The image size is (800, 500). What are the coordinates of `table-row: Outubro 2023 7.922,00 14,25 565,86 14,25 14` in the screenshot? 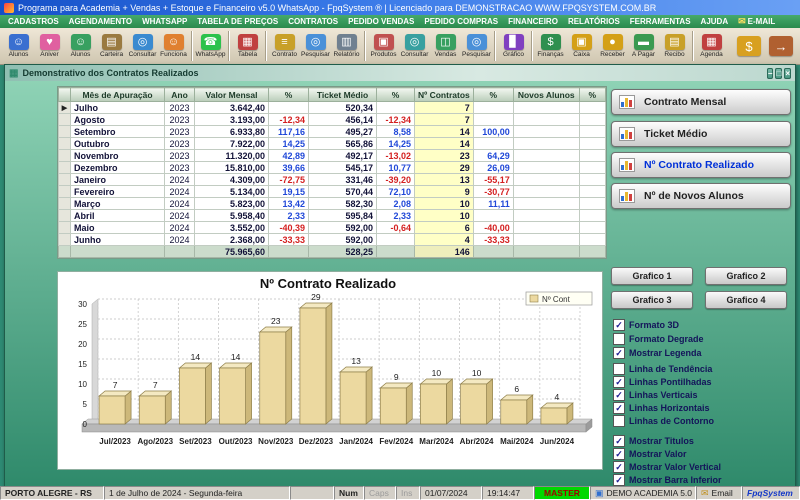 It's located at (332, 143).